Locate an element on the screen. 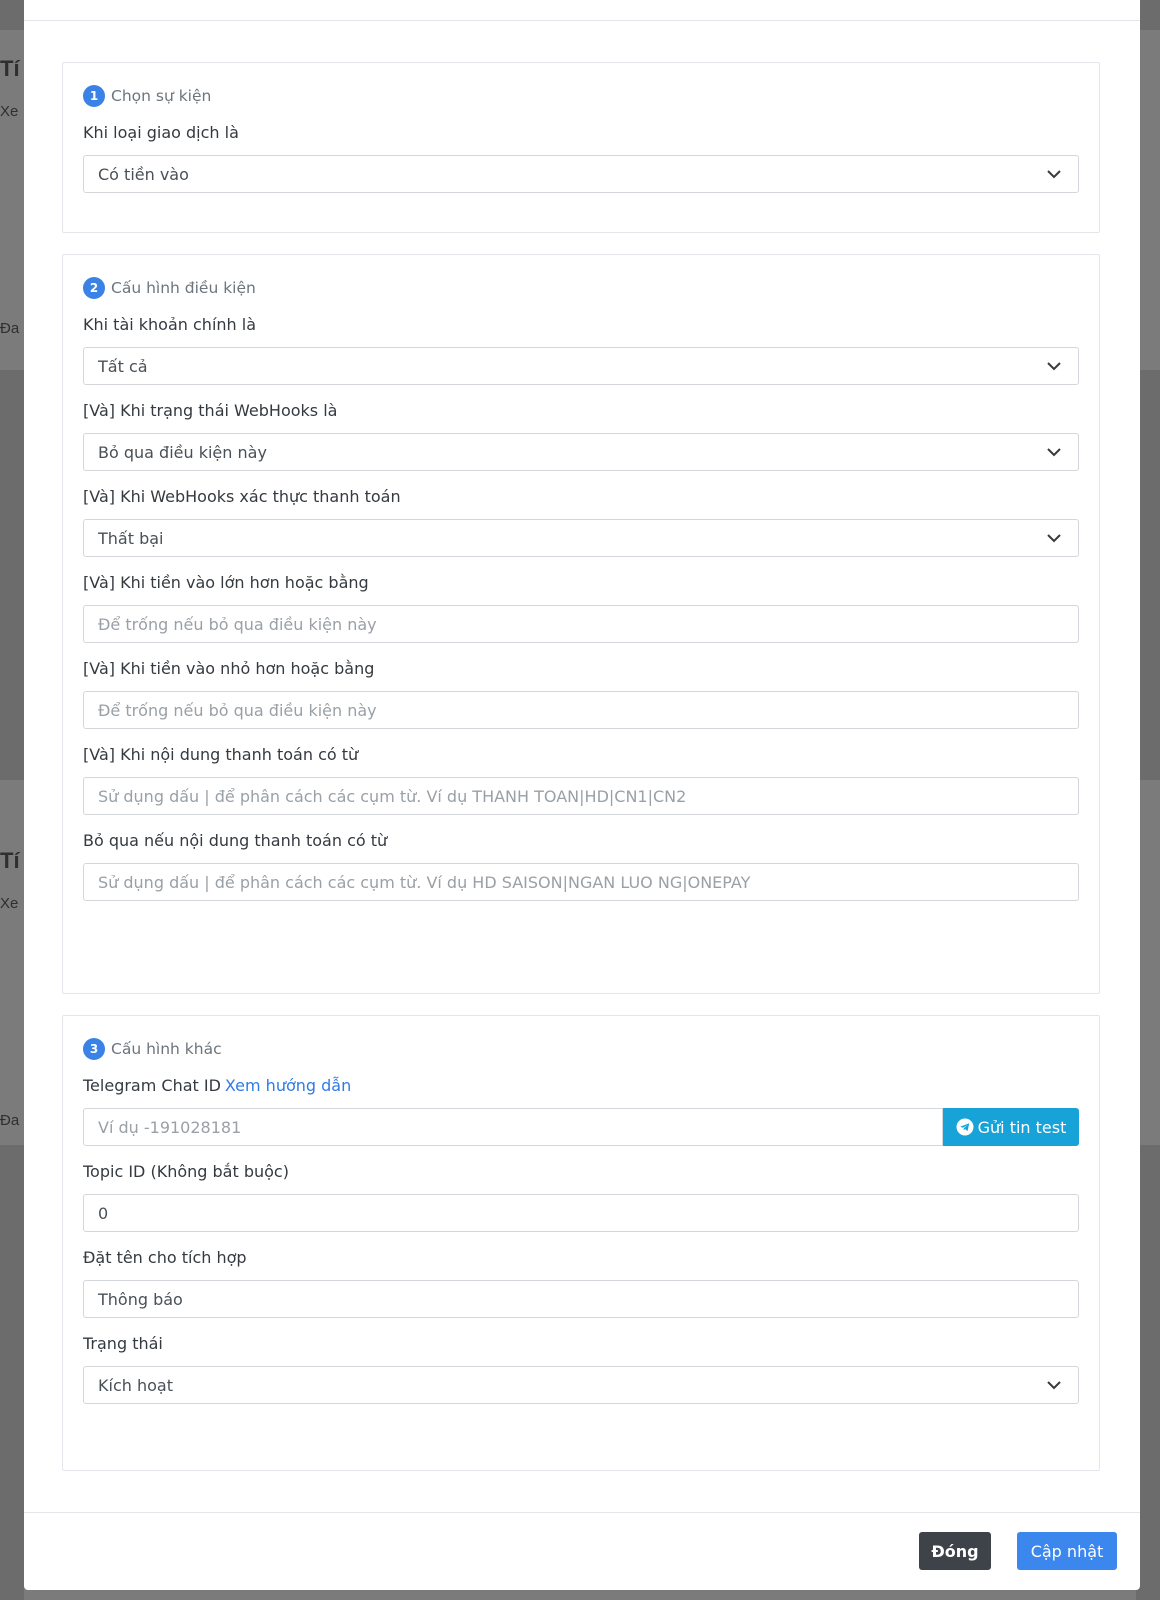  select-value: Thất bại is located at coordinates (131, 538).